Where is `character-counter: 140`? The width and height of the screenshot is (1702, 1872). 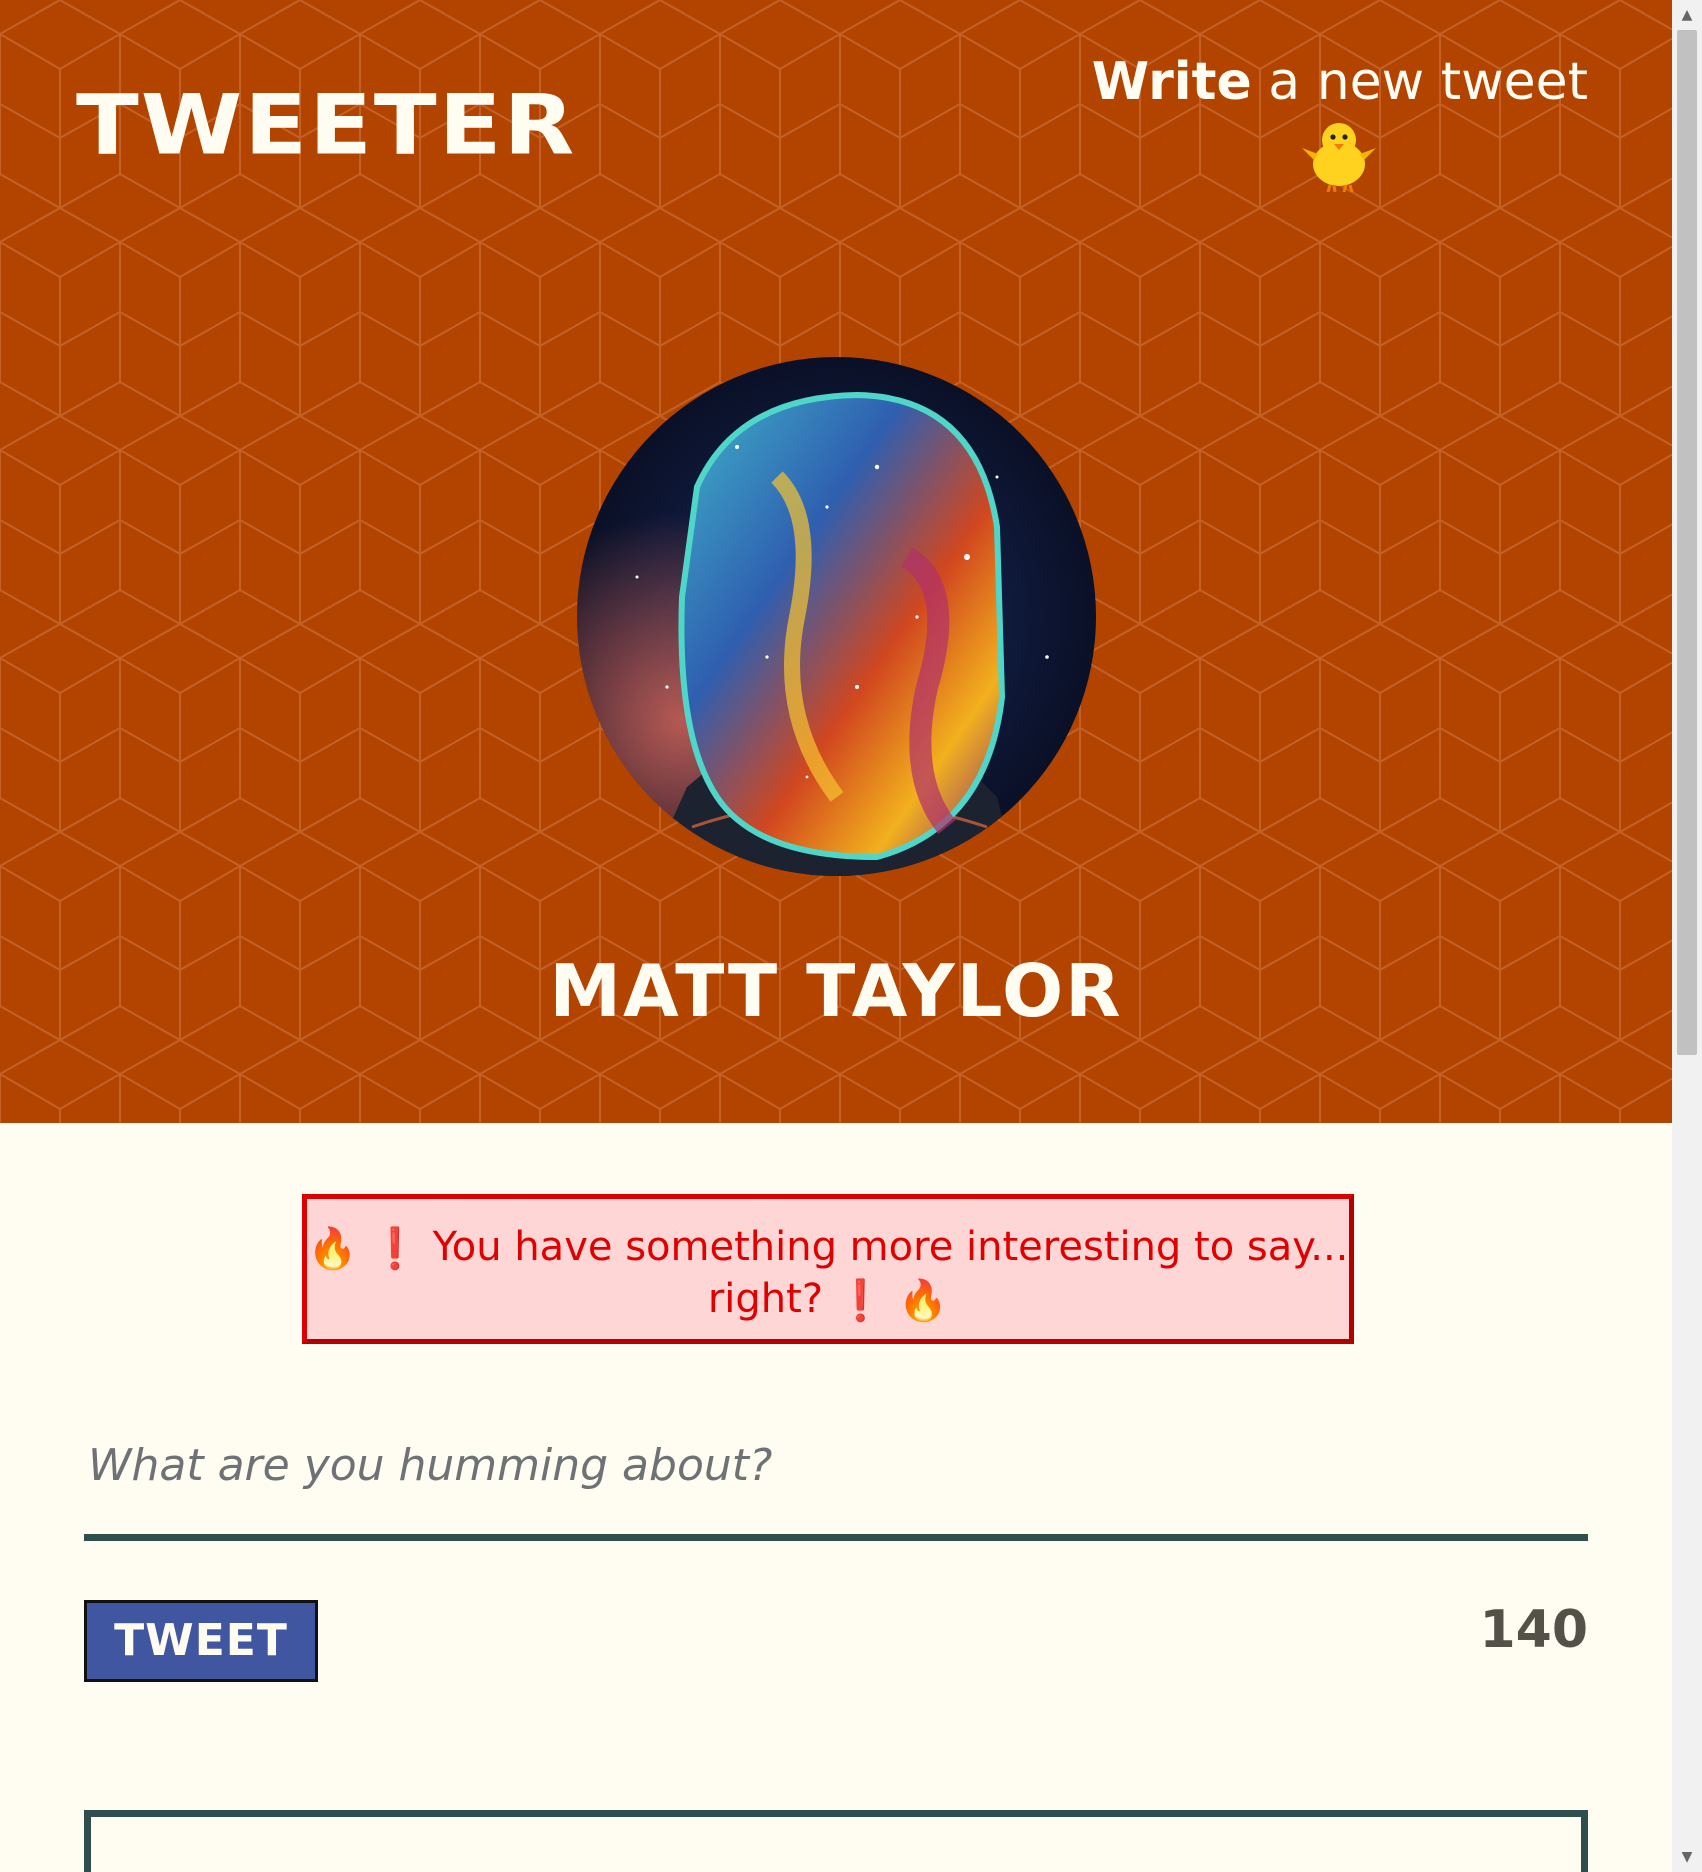
character-counter: 140 is located at coordinates (1533, 1630).